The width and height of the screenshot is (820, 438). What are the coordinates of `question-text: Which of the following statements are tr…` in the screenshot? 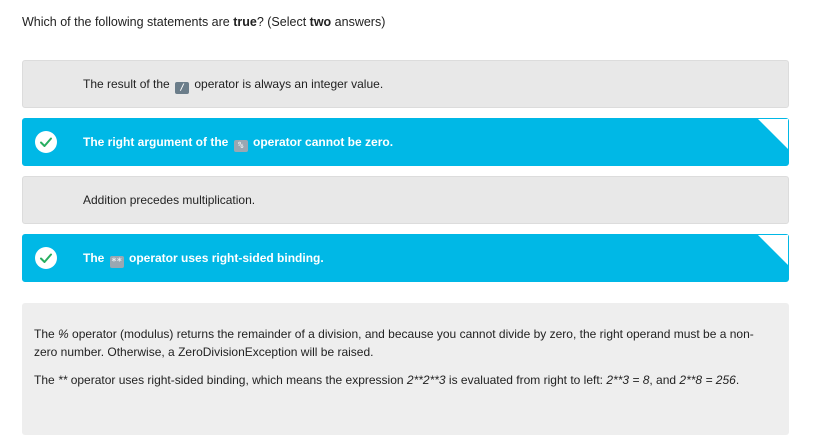 It's located at (203, 22).